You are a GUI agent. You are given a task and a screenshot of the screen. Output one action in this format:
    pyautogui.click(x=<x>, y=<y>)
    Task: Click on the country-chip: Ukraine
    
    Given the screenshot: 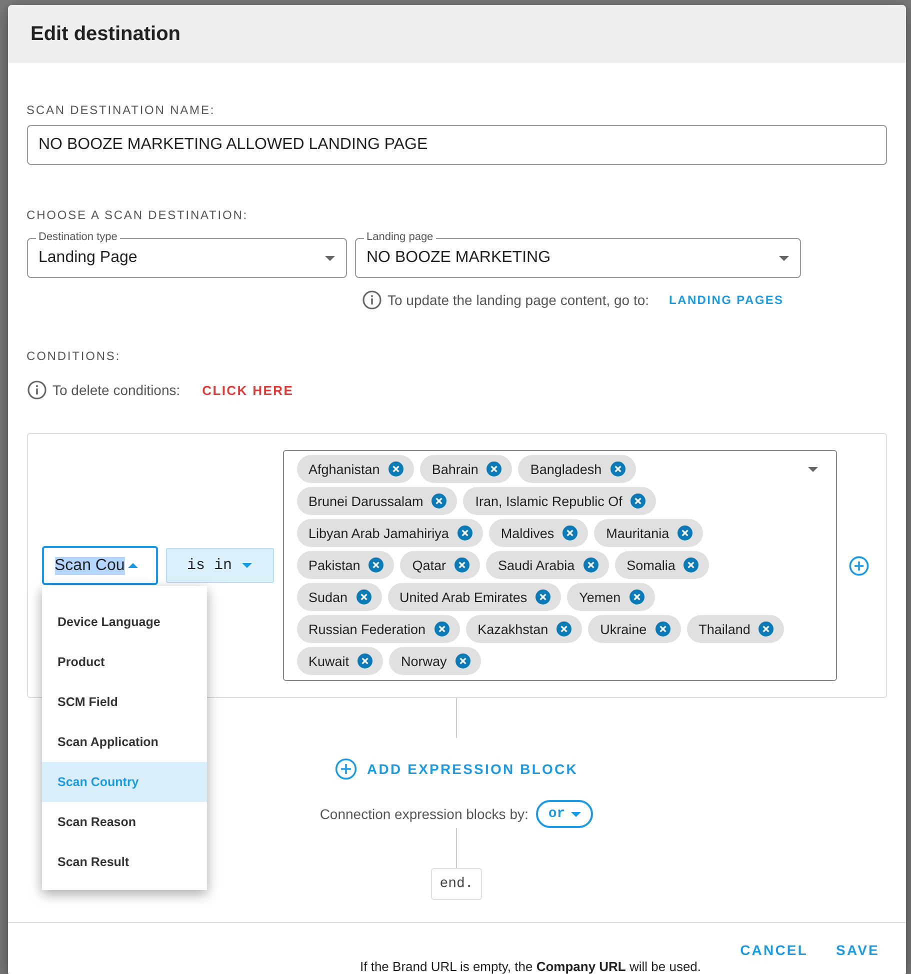 What is the action you would take?
    pyautogui.click(x=634, y=629)
    